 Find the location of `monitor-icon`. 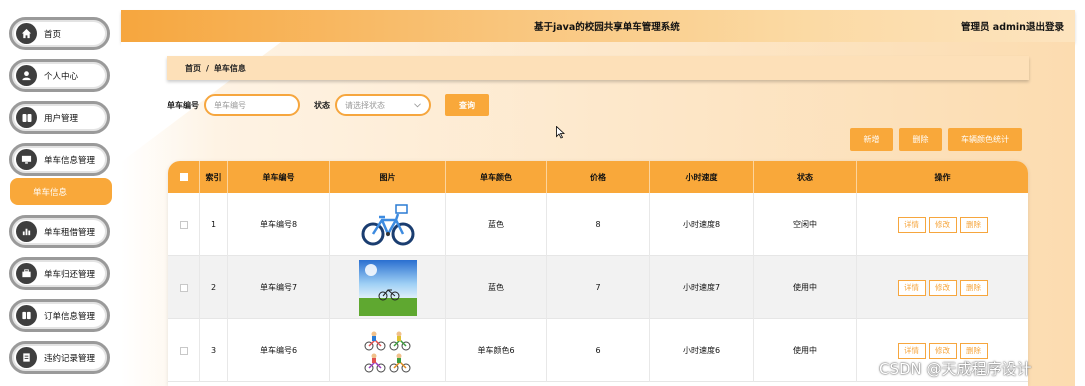

monitor-icon is located at coordinates (26, 159).